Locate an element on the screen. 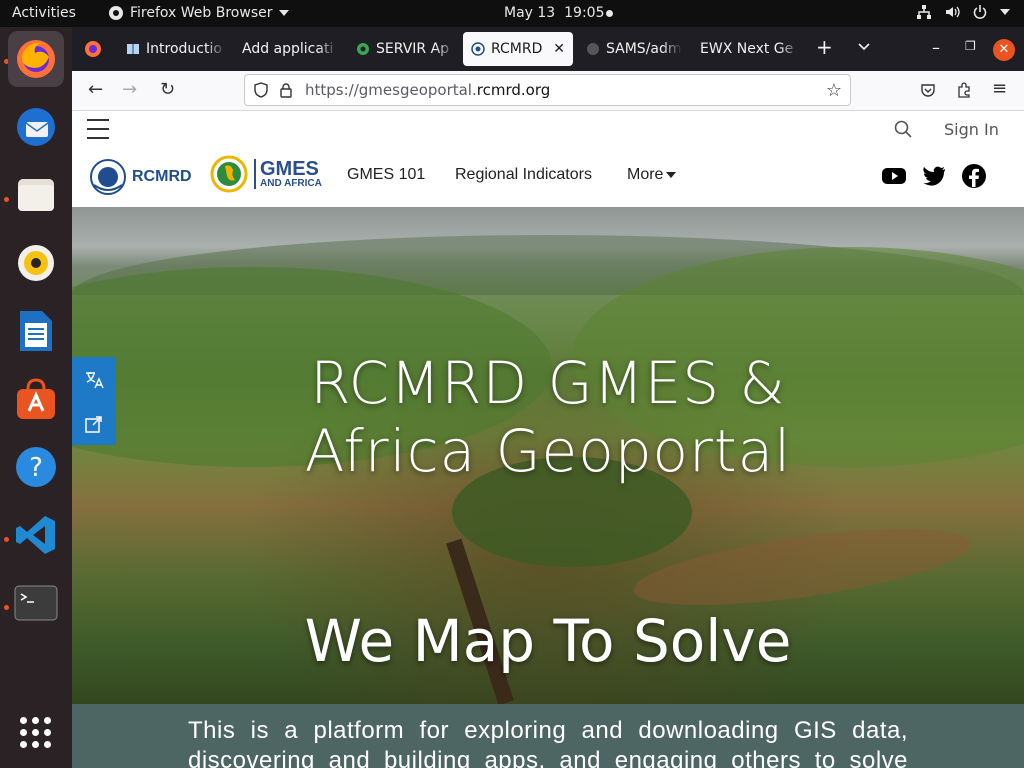  servir-icon is located at coordinates (363, 49).